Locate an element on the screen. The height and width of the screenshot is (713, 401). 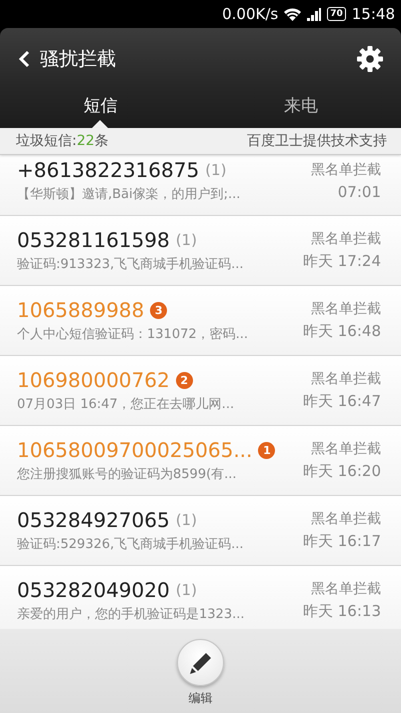
sender-number: +8613822316875 is located at coordinates (108, 170).